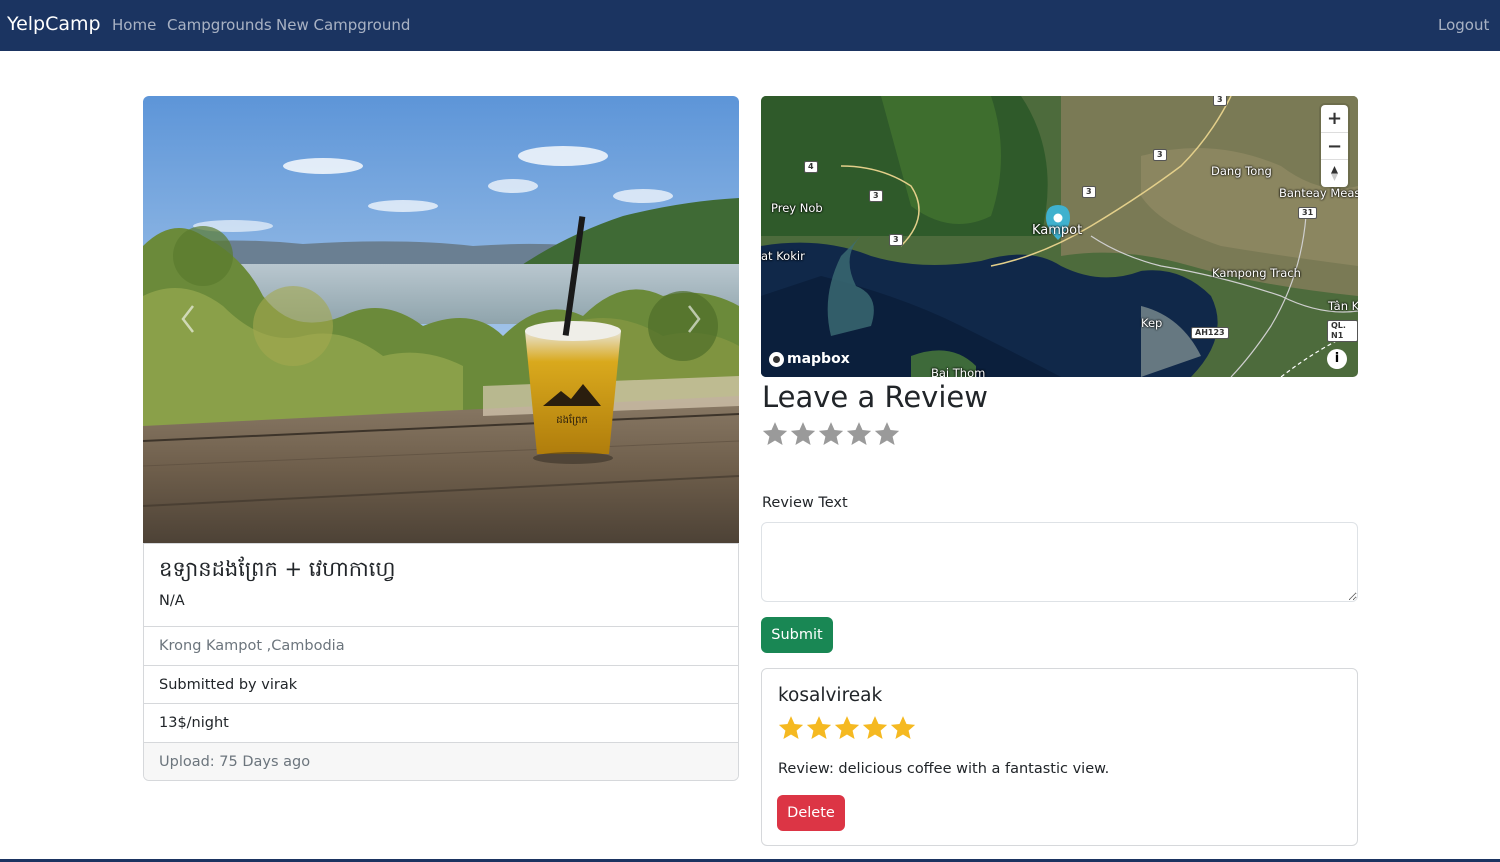  Describe the element at coordinates (1152, 323) in the screenshot. I see `map-label: Kep` at that location.